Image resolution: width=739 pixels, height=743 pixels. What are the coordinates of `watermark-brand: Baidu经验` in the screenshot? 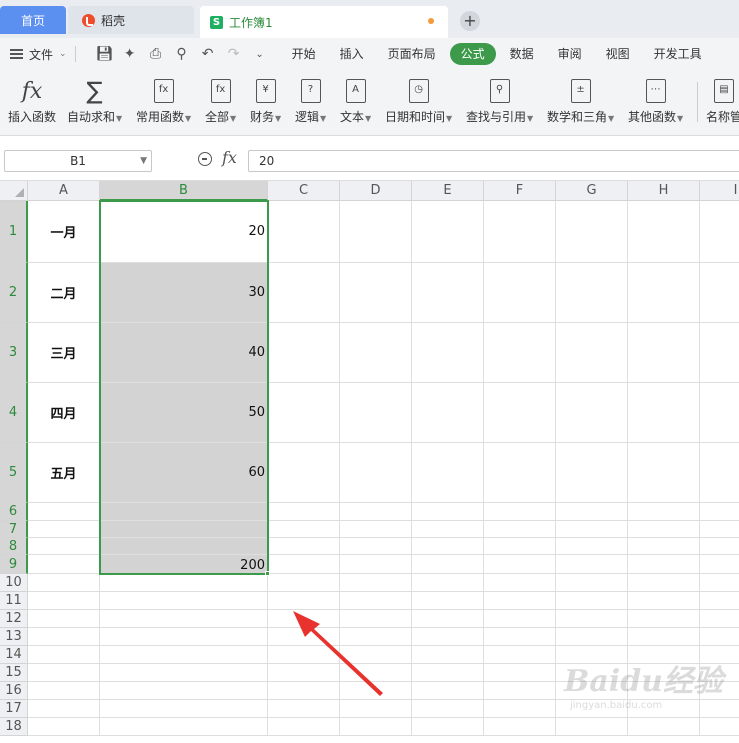 It's located at (643, 681).